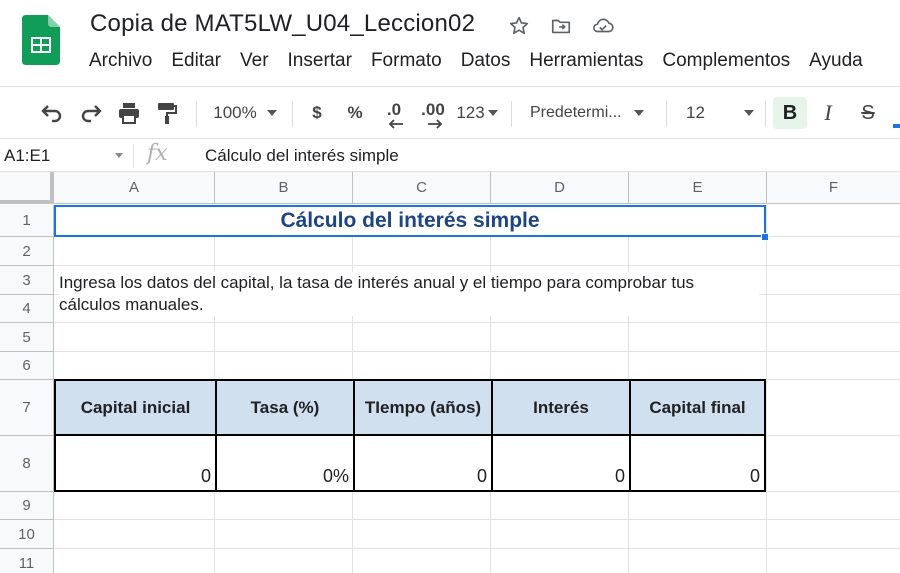 This screenshot has height=573, width=900. What do you see at coordinates (27, 366) in the screenshot?
I see `row-header-6: 6` at bounding box center [27, 366].